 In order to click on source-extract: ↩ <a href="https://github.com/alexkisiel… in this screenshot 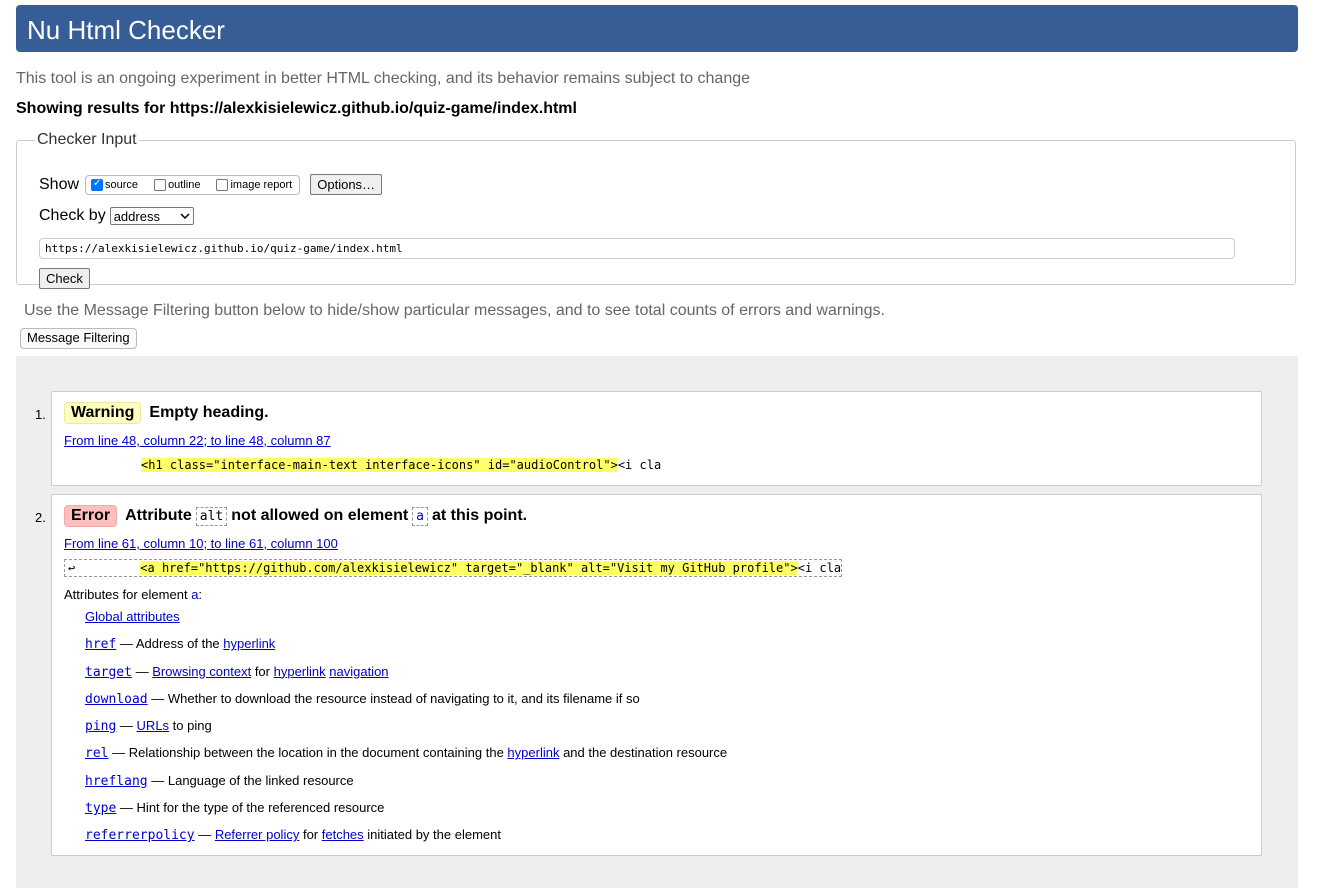, I will do `click(453, 568)`.